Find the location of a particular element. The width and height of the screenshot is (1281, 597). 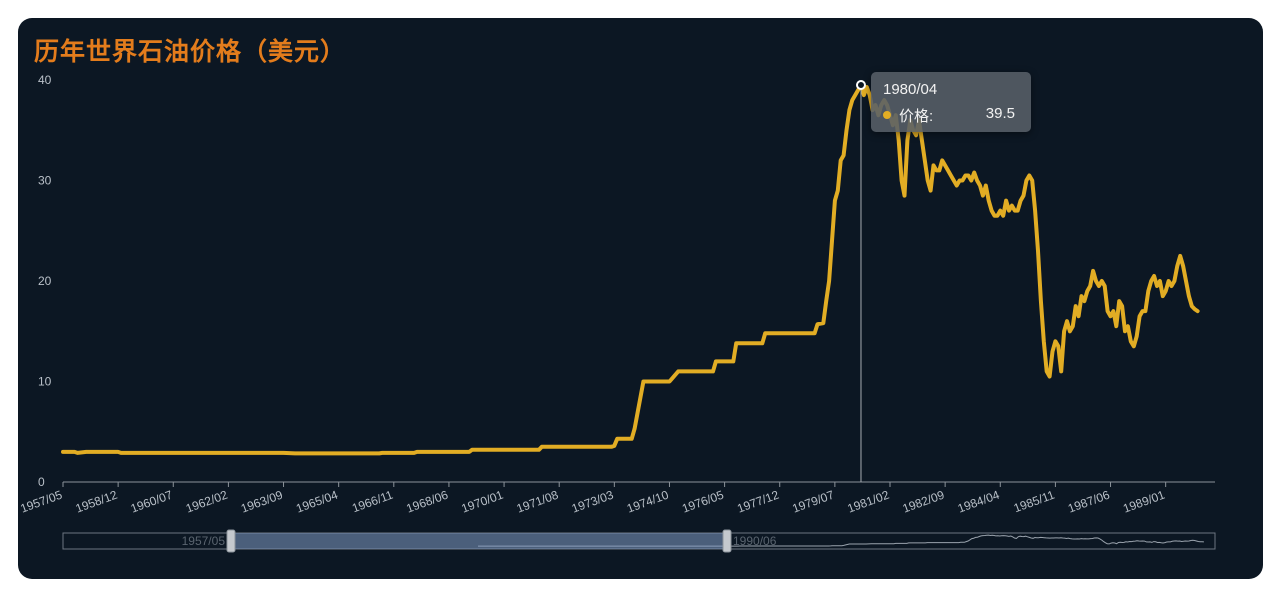

data-zoom-slider: 1957/05 1990/06 is located at coordinates (639, 541).